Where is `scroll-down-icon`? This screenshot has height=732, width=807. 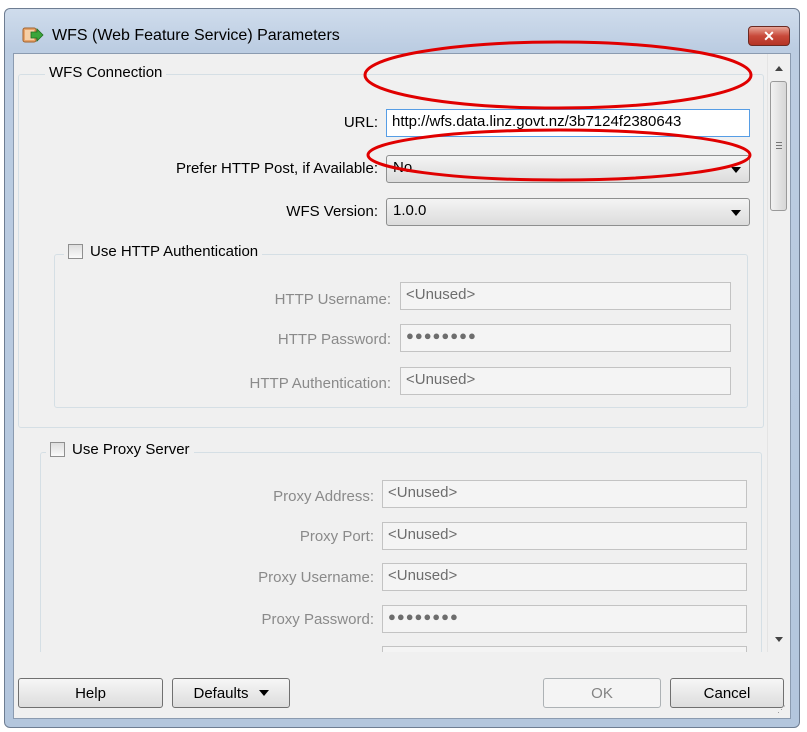
scroll-down-icon is located at coordinates (779, 639).